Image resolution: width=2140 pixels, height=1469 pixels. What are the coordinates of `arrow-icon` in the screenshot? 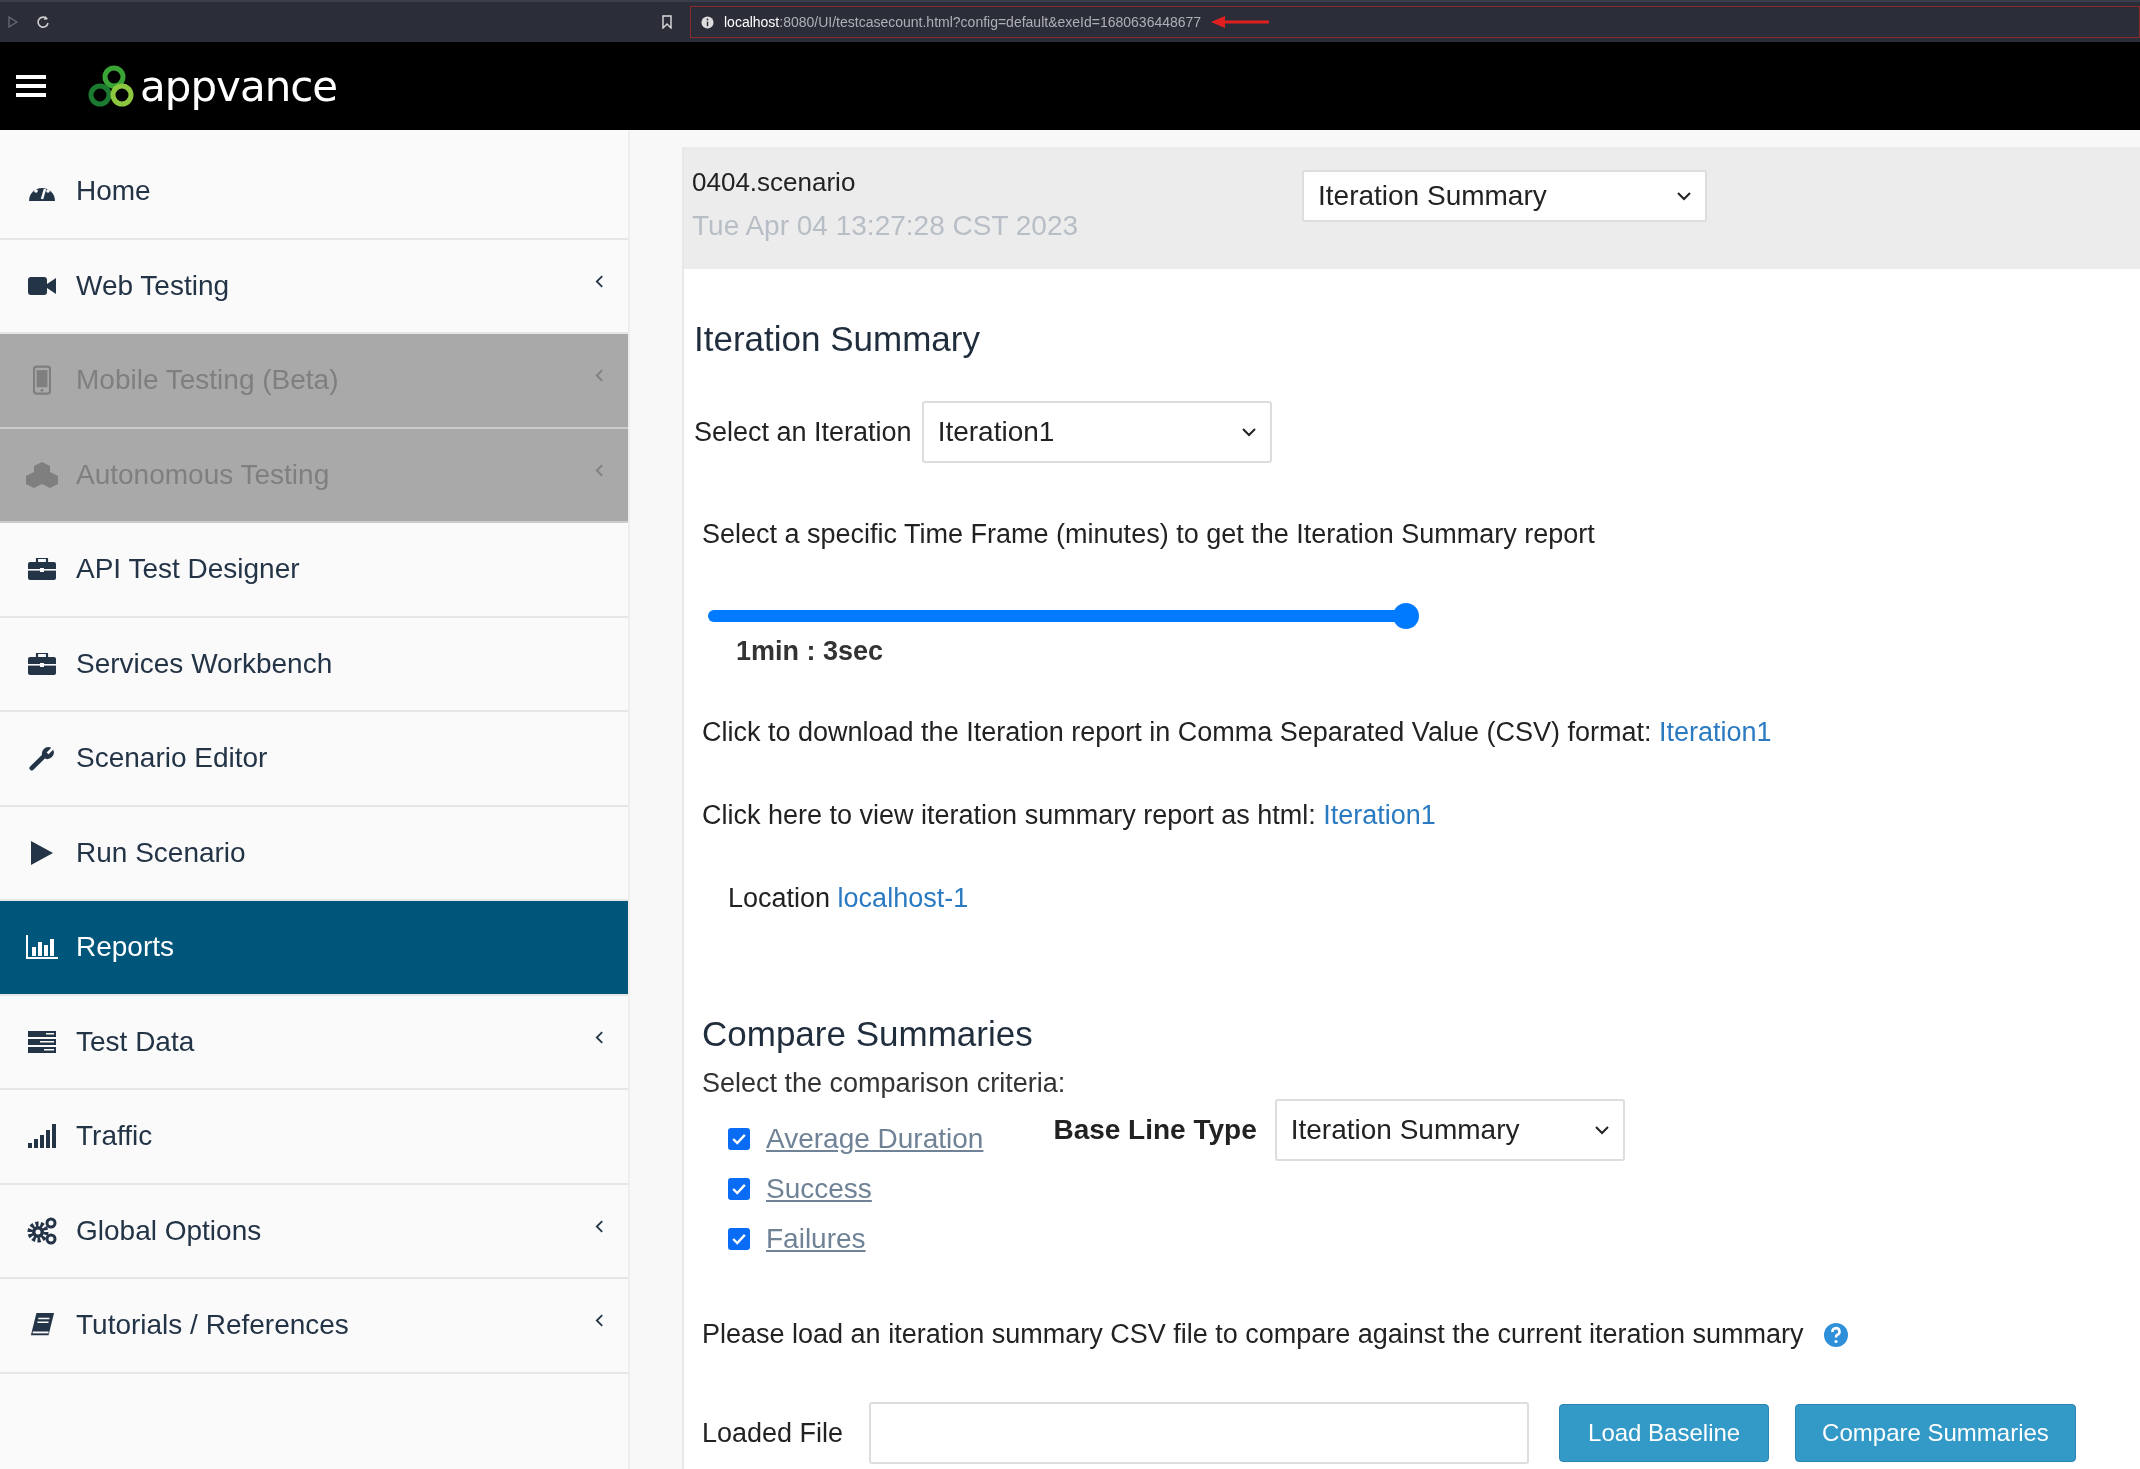 It's located at (1241, 22).